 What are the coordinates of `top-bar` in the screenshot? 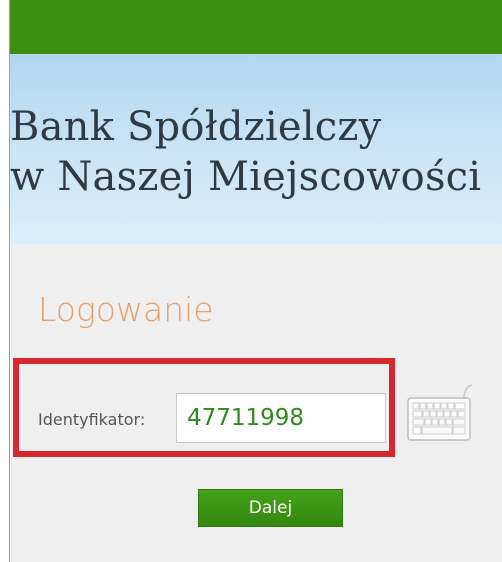 It's located at (256, 27).